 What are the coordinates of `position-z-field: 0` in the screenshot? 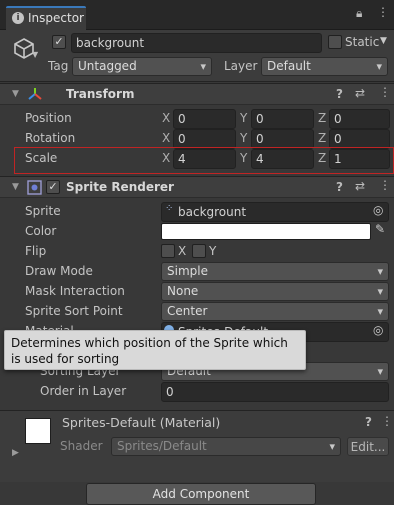 It's located at (359, 119).